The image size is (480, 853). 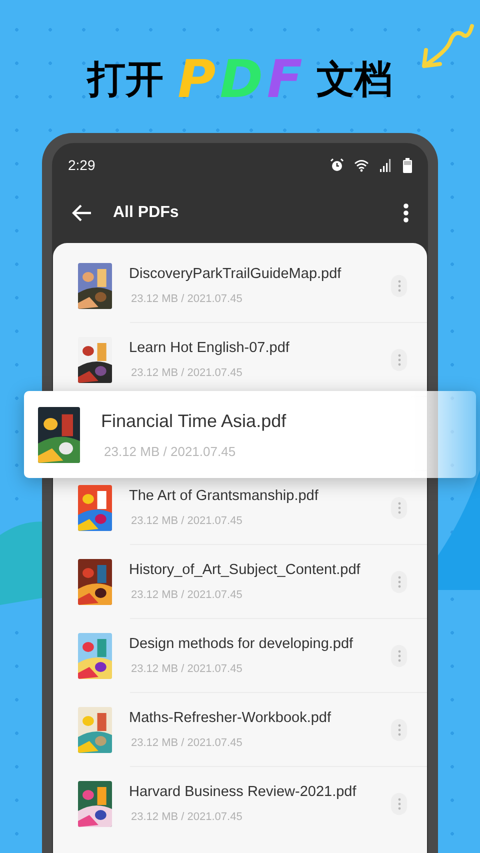 I want to click on file-name: Learn Hot English-07.pdf, so click(x=260, y=349).